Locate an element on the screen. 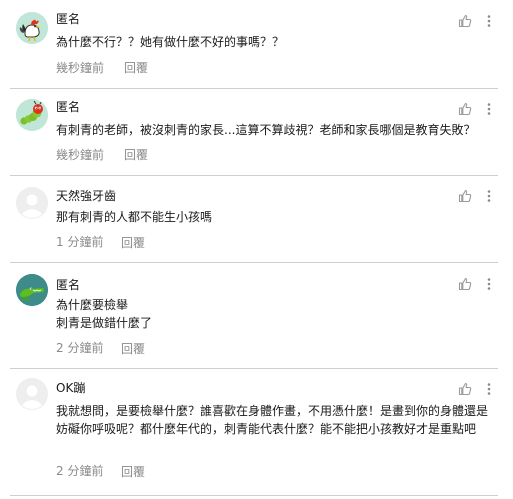 The image size is (513, 499). comment-text: 有刺青的老師，被沒刺青的家長...這算不算歧視？老師和家長哪個是教育失敗？ is located at coordinates (266, 130).